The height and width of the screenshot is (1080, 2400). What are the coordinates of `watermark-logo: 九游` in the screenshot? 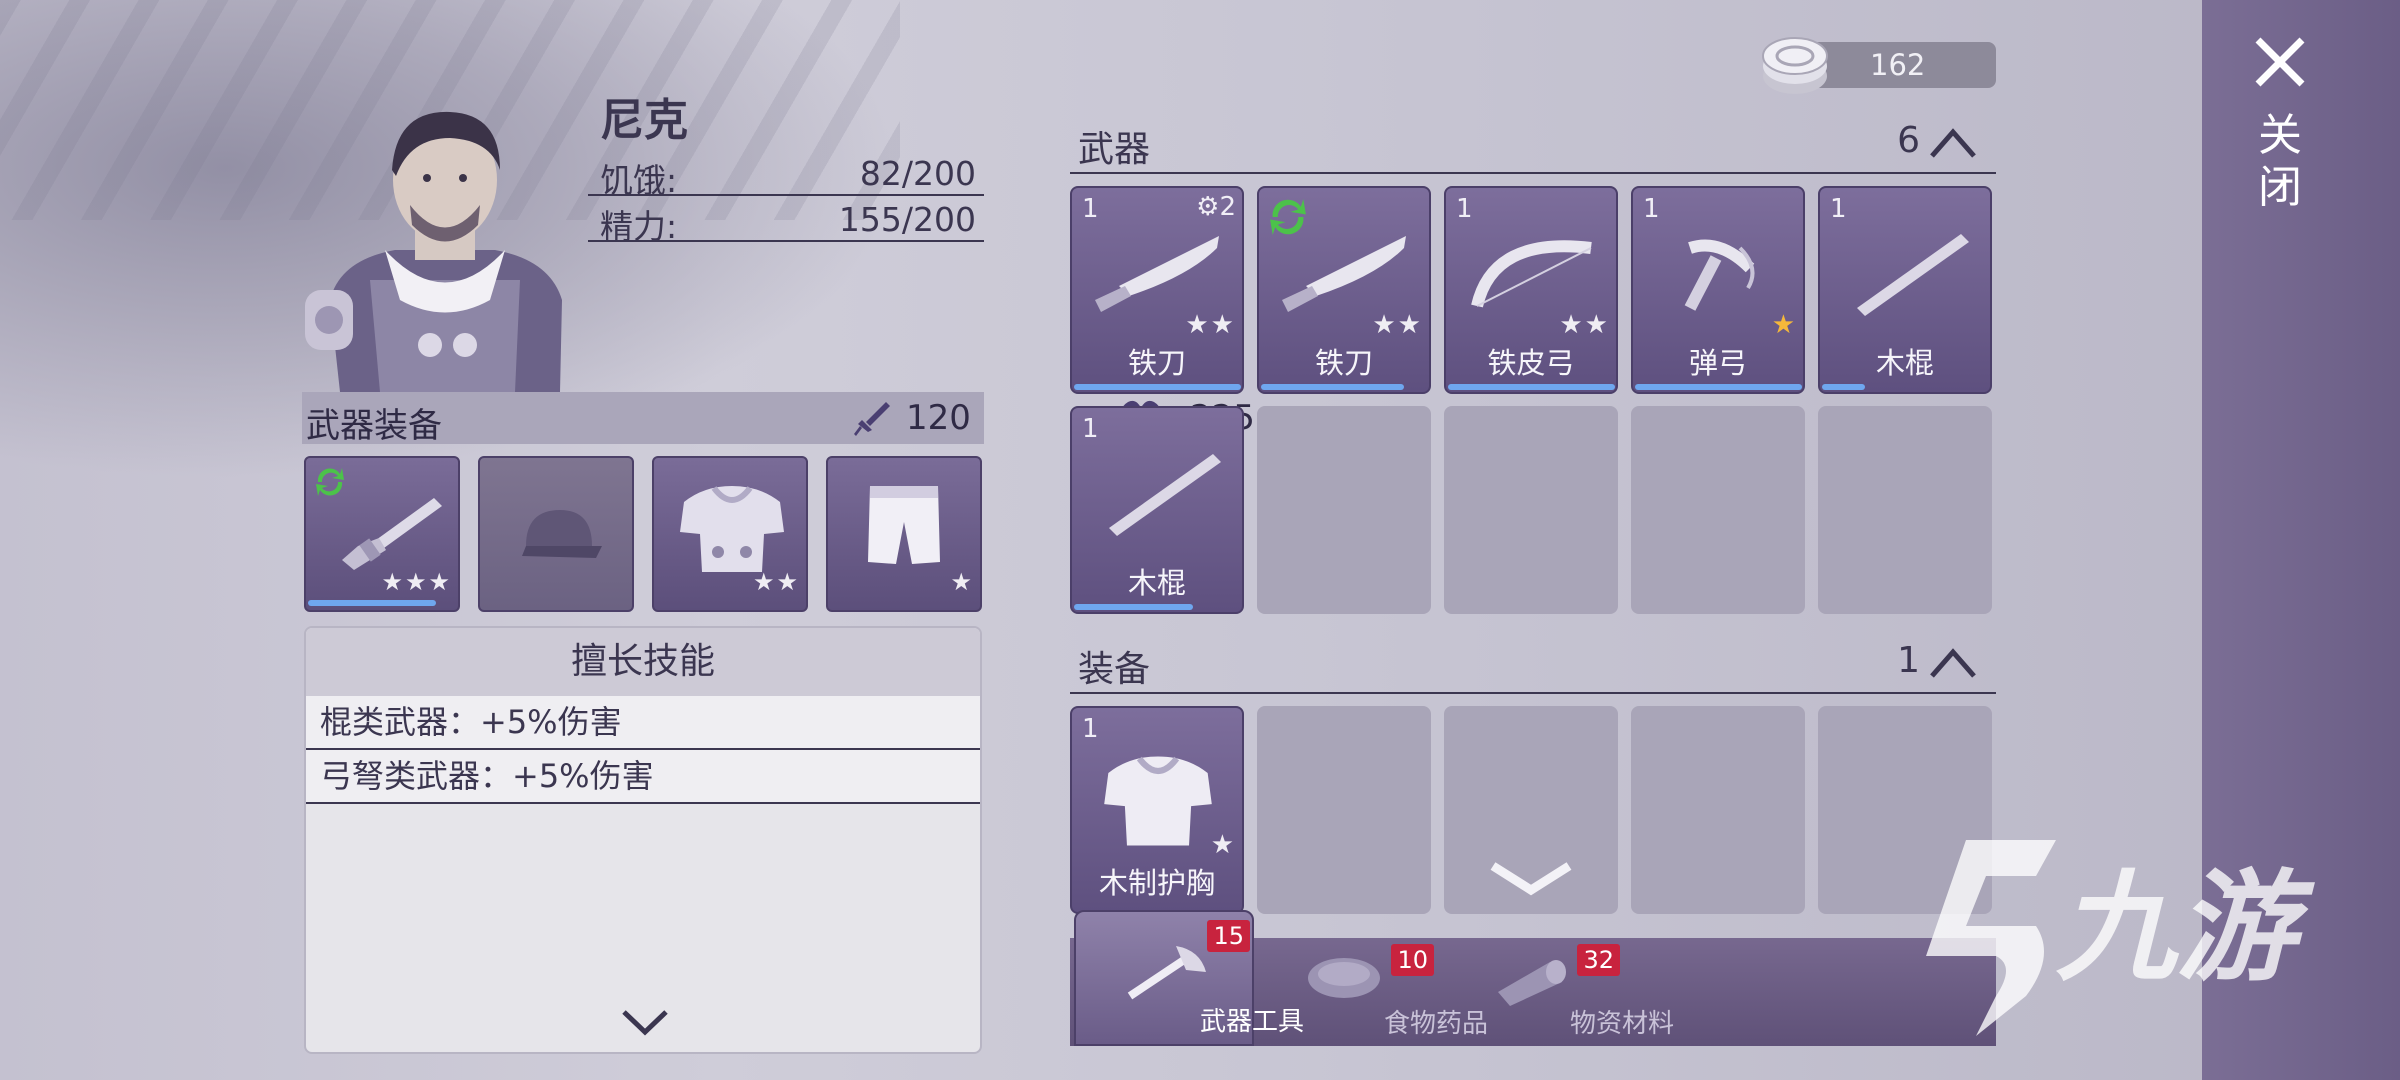 It's located at (2101, 933).